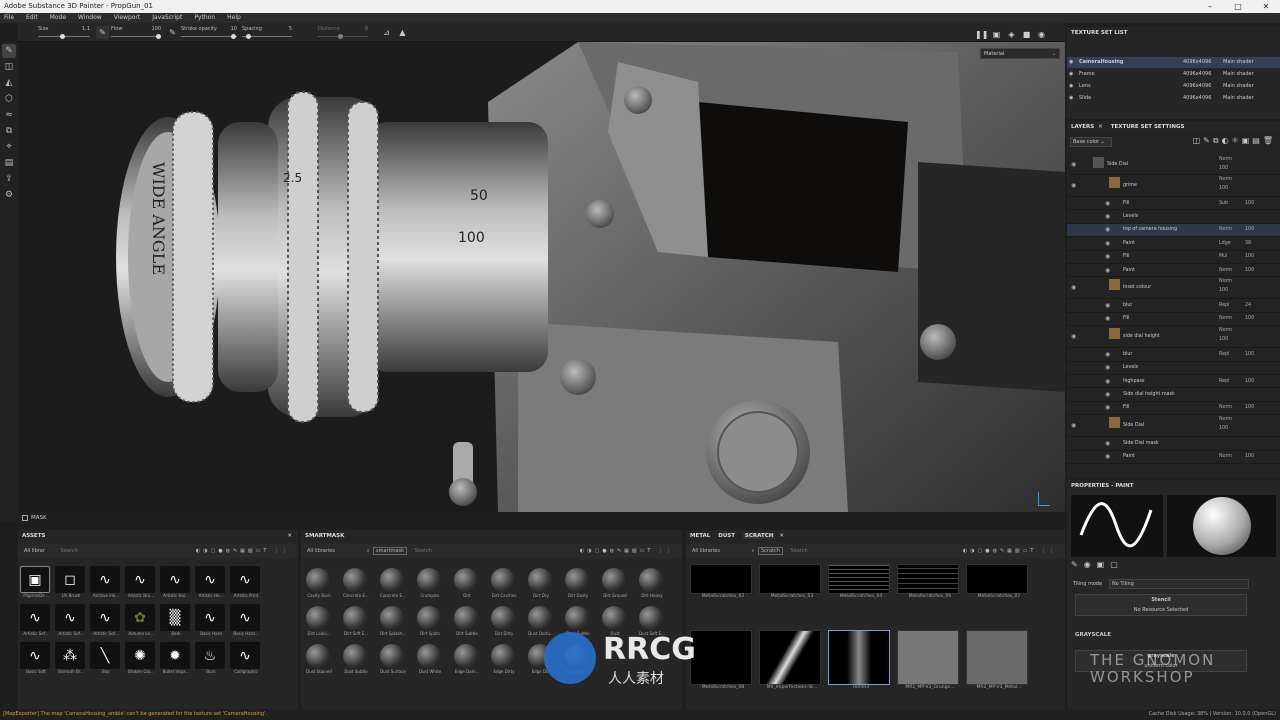 The height and width of the screenshot is (720, 1280). What do you see at coordinates (9, 18) in the screenshot?
I see `menu-file: File` at bounding box center [9, 18].